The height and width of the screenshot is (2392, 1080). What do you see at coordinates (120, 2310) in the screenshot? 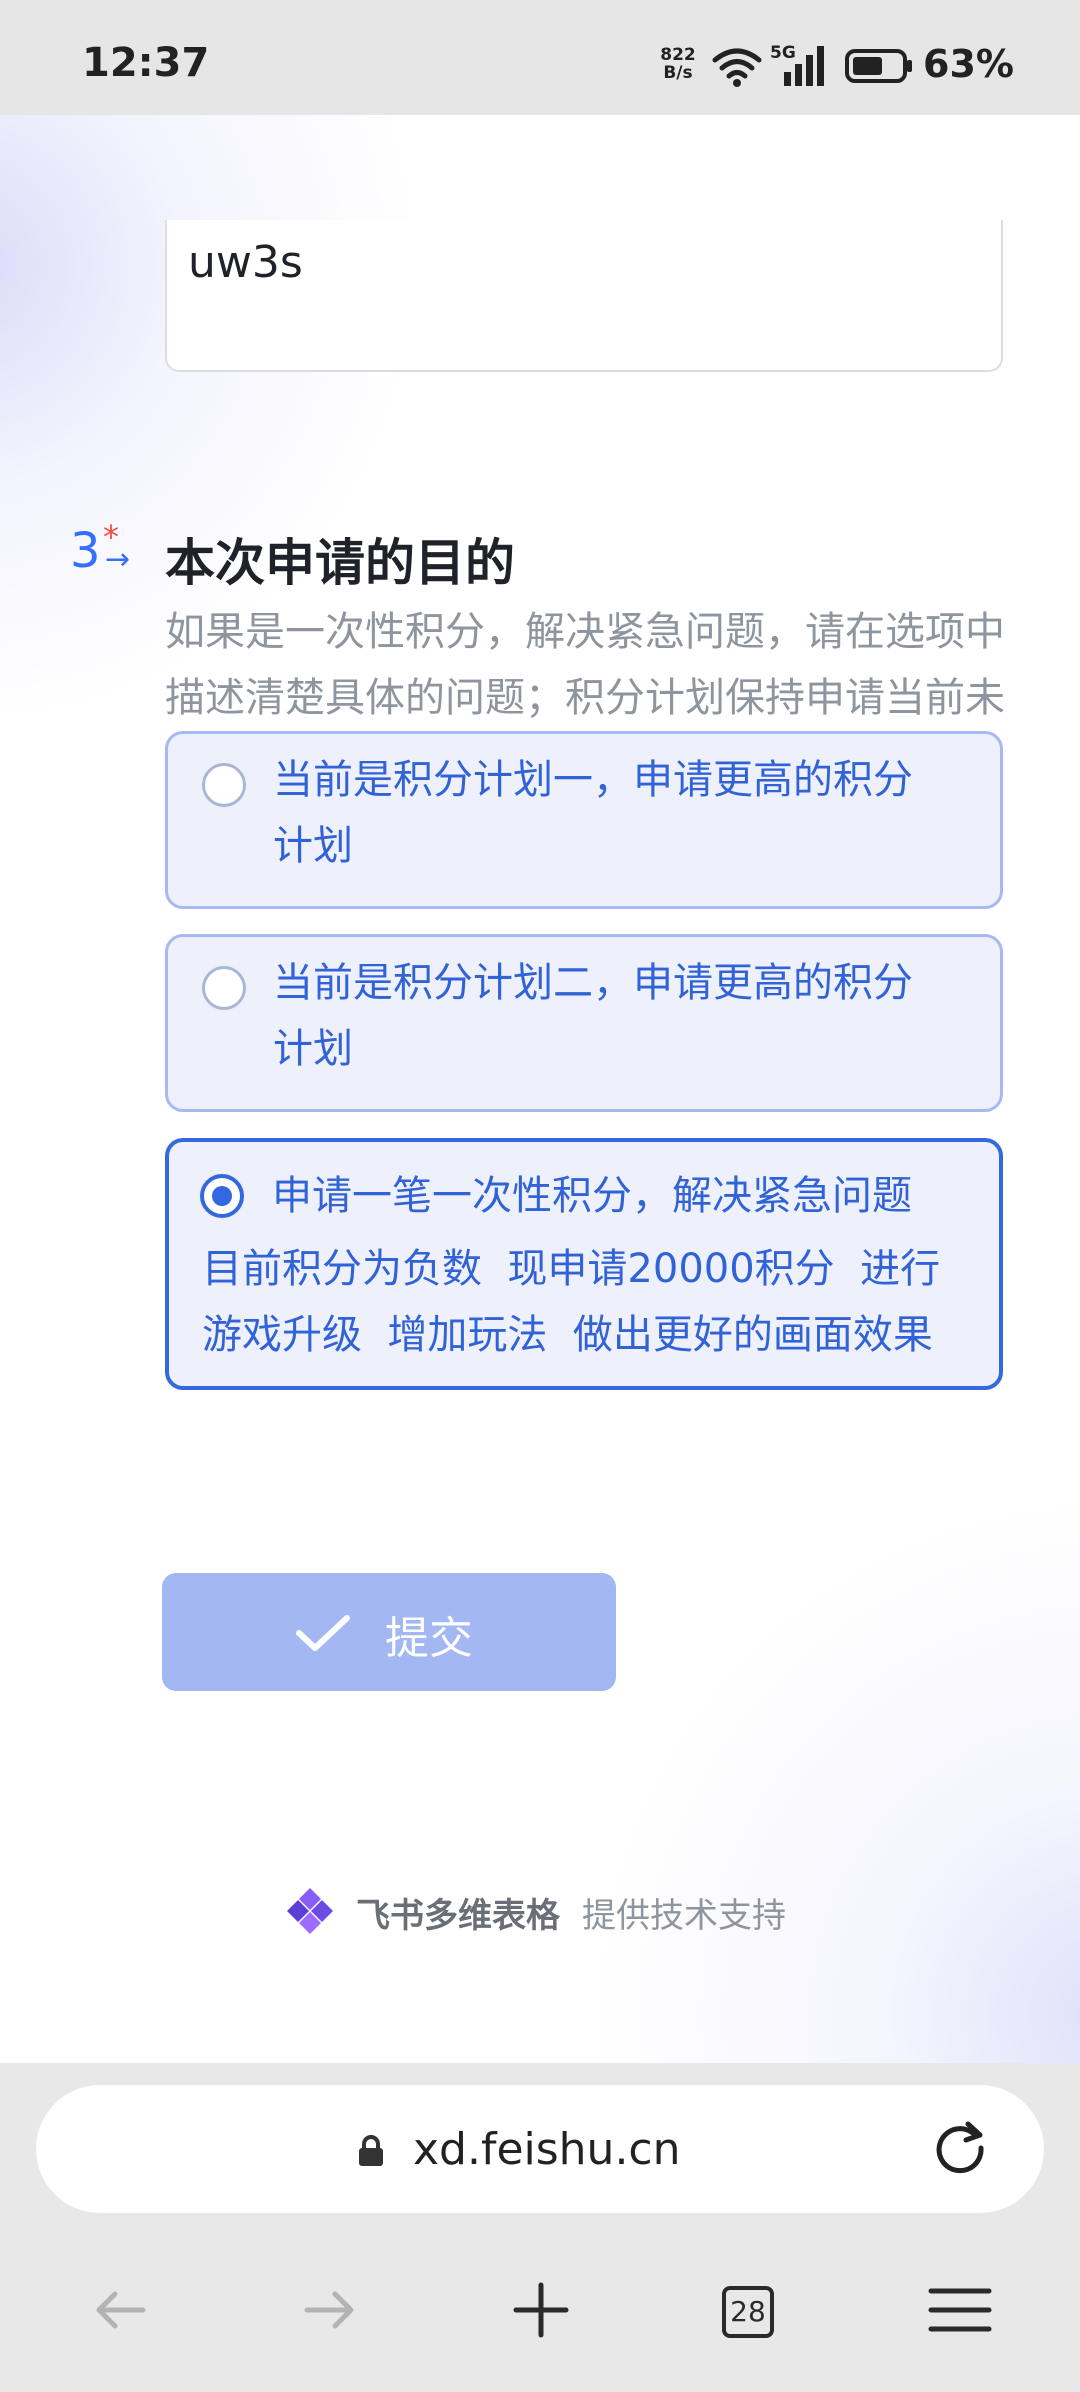
I see `back-icon` at bounding box center [120, 2310].